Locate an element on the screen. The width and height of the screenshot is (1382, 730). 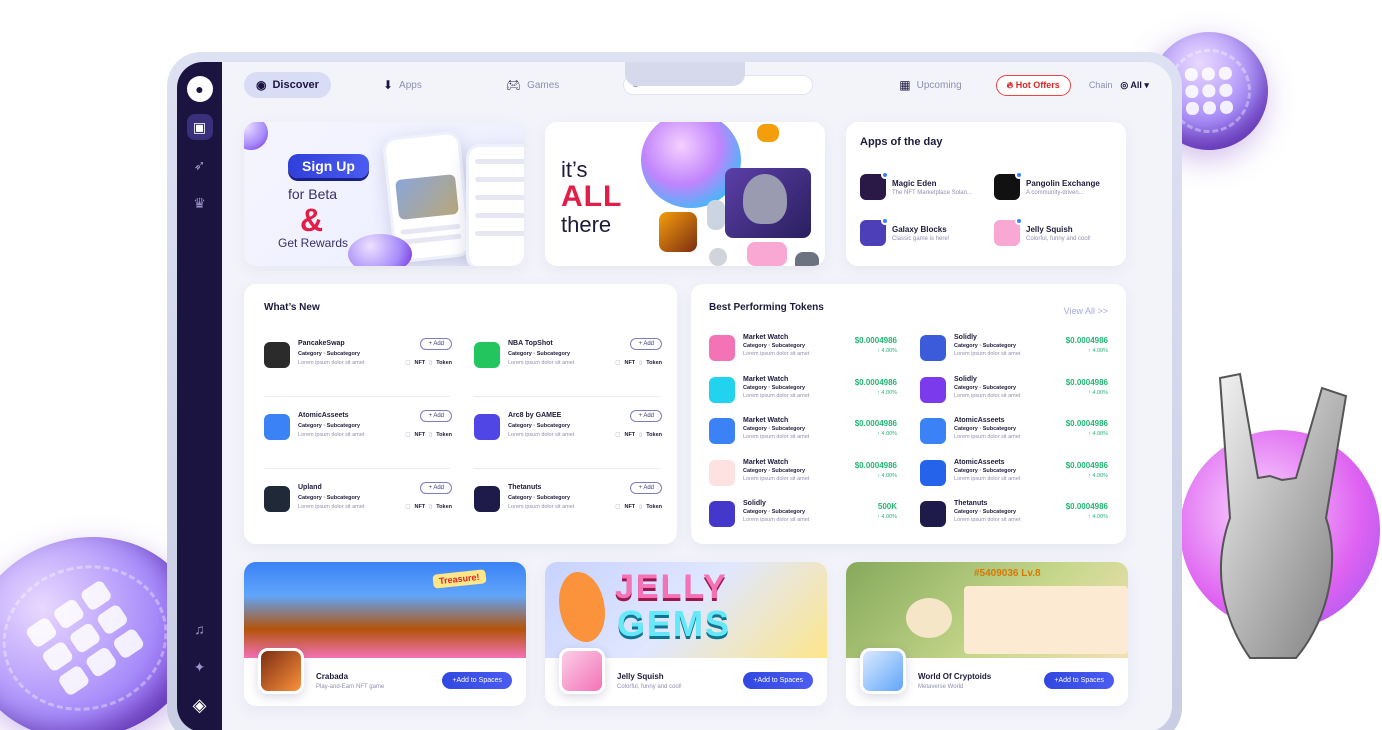
app-name: Arc8 by GAMEE is located at coordinates (535, 415).